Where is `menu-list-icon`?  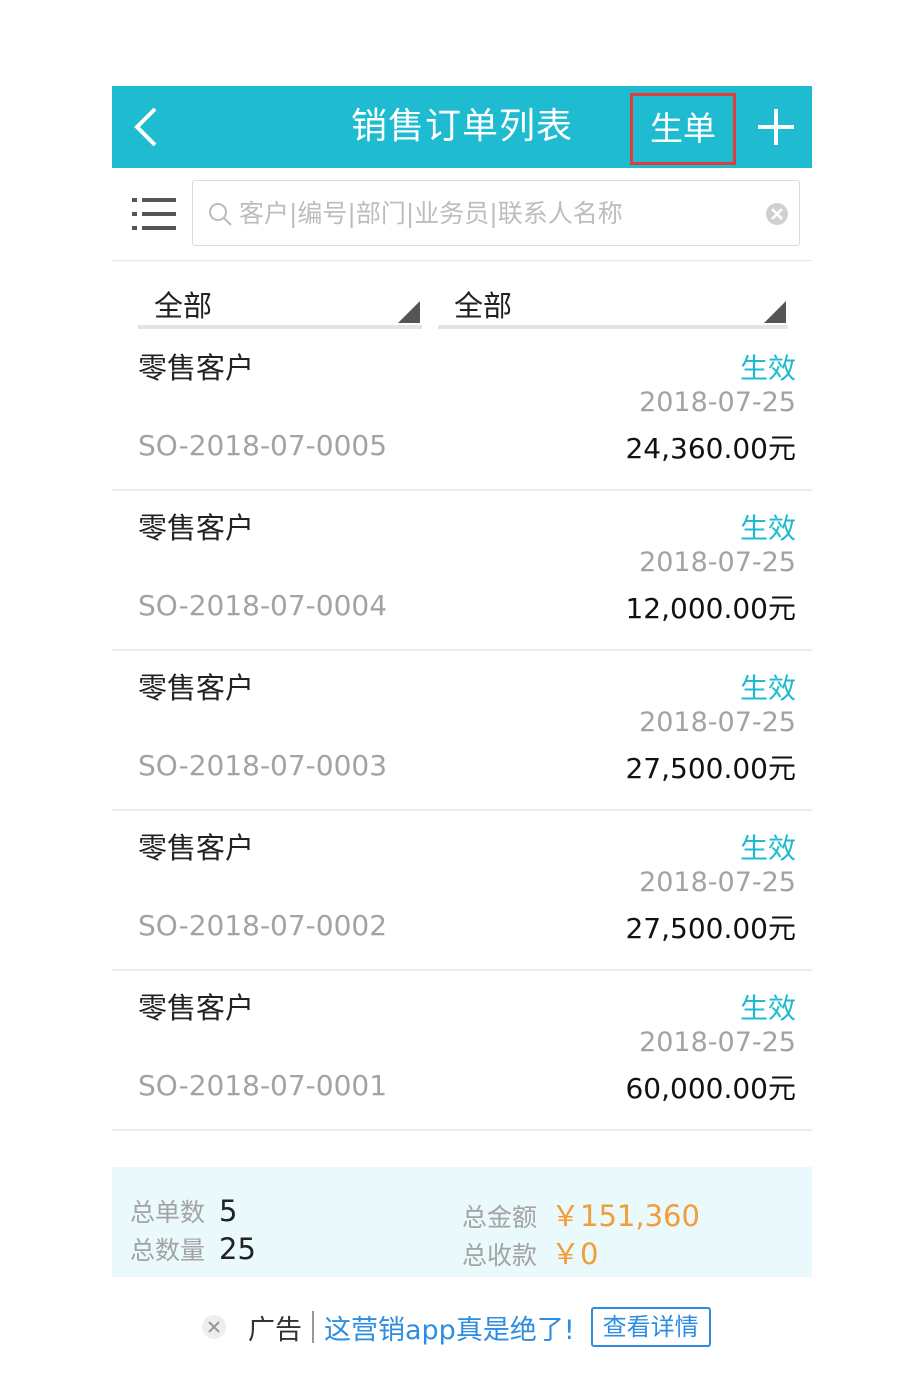 menu-list-icon is located at coordinates (154, 214).